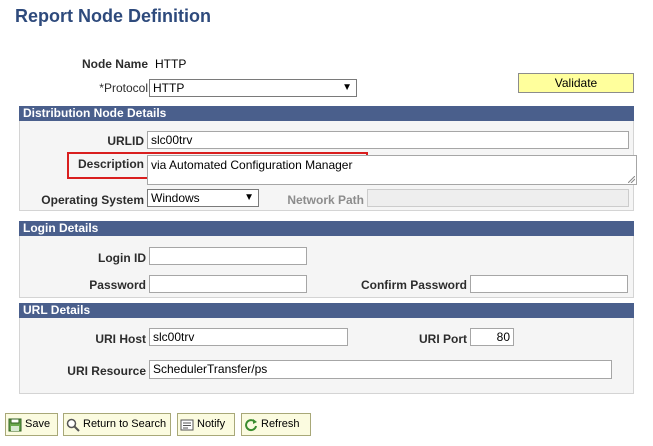 The image size is (653, 446). Describe the element at coordinates (125, 424) in the screenshot. I see `return-to-search-label: Return to Search` at that location.